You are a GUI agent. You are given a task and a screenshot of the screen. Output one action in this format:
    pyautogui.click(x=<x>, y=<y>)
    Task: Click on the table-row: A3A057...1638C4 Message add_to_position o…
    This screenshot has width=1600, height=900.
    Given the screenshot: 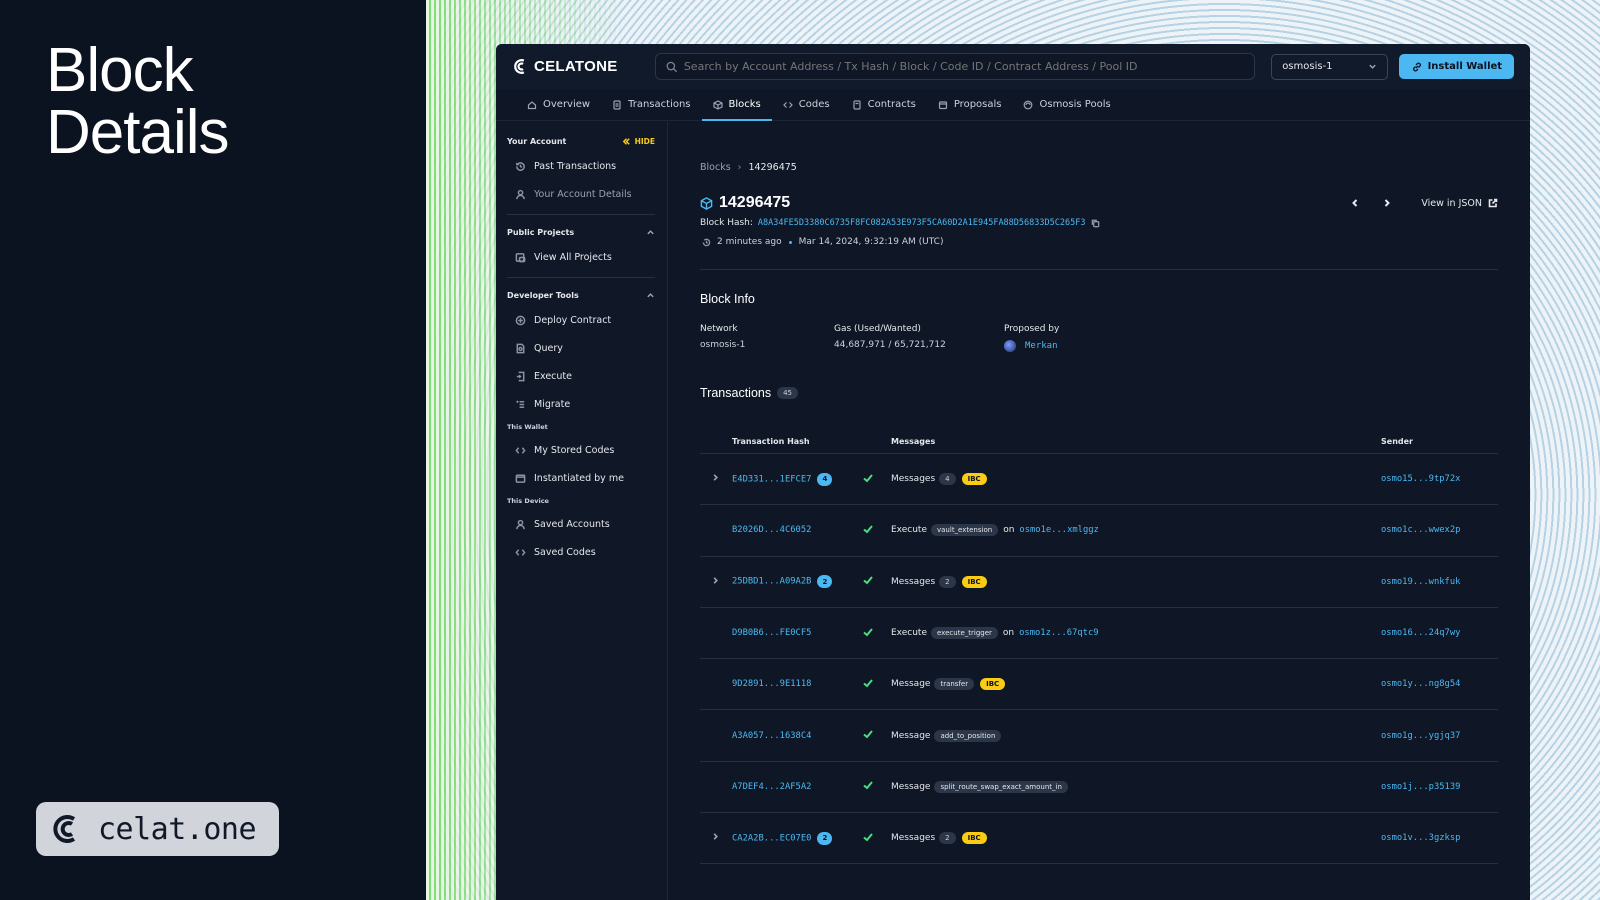 What is the action you would take?
    pyautogui.click(x=1099, y=736)
    